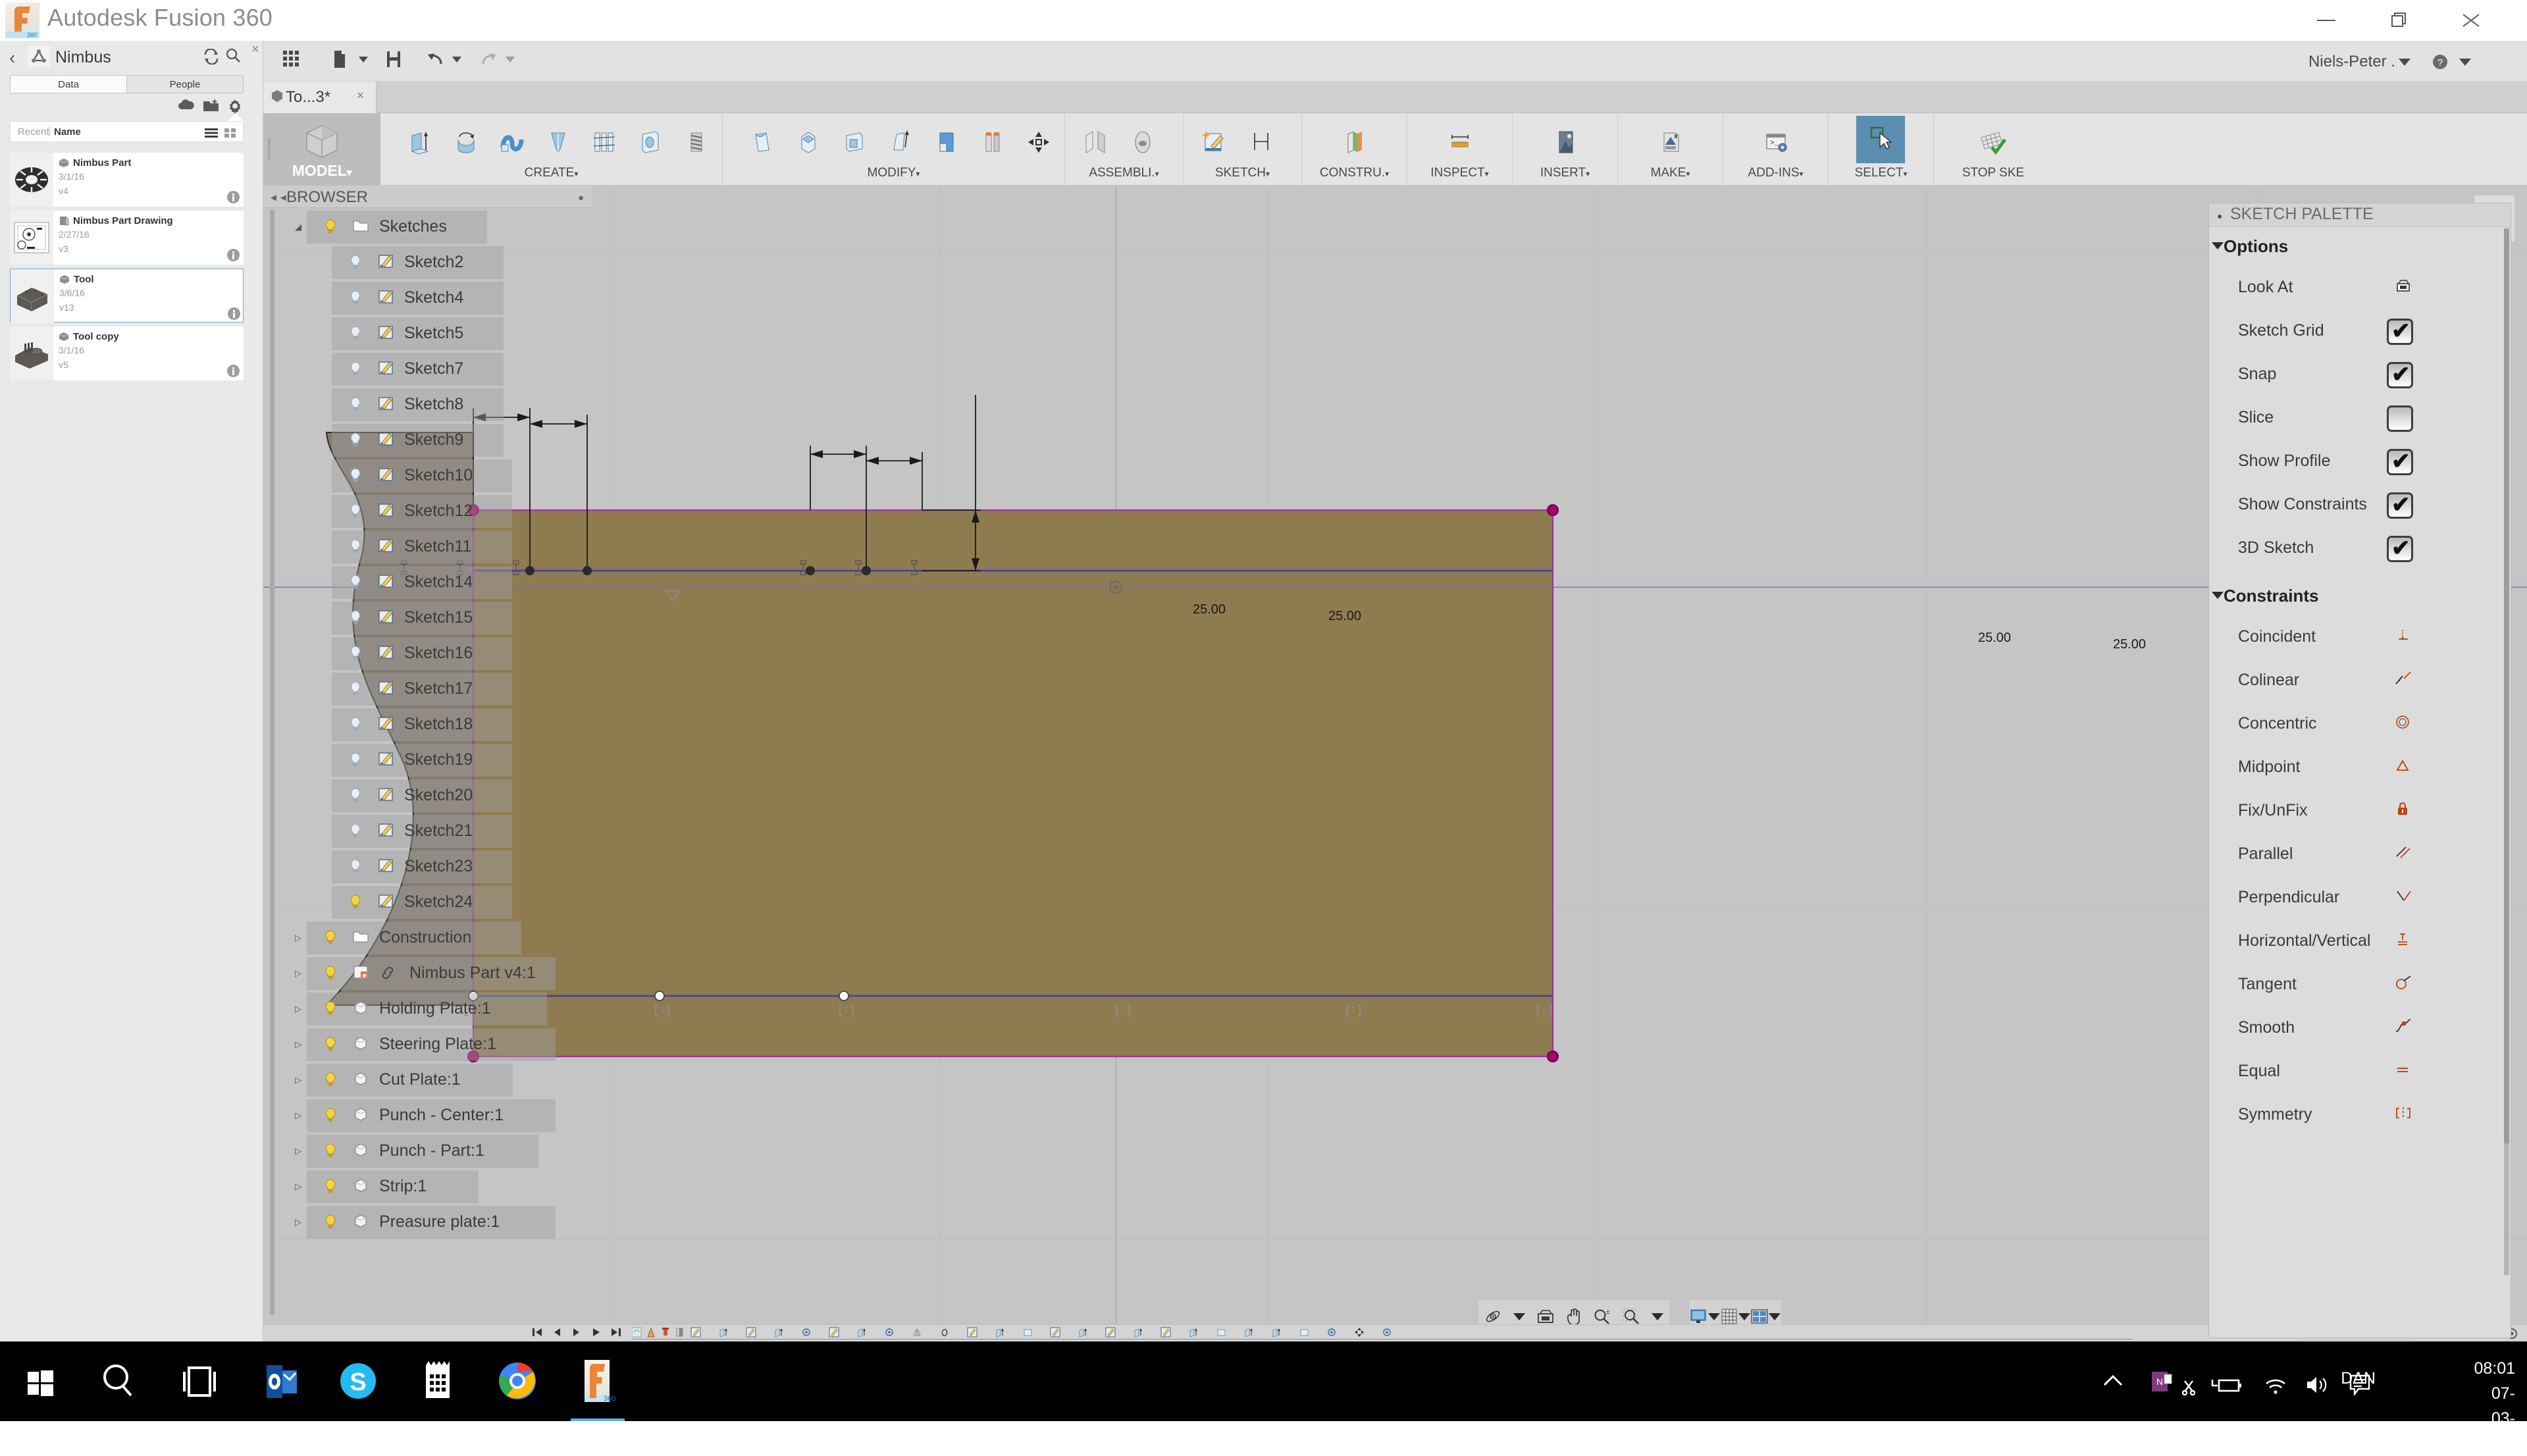  What do you see at coordinates (233, 372) in the screenshot?
I see `info-icon` at bounding box center [233, 372].